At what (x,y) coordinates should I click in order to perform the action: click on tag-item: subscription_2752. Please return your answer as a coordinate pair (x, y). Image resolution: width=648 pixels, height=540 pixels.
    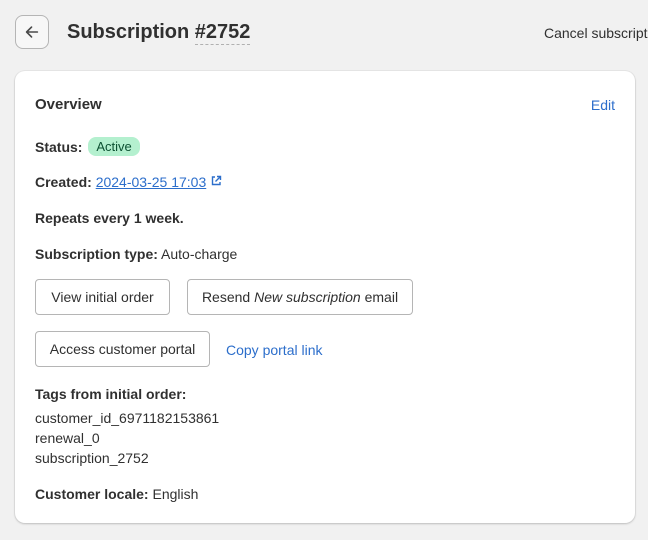
    Looking at the image, I should click on (92, 458).